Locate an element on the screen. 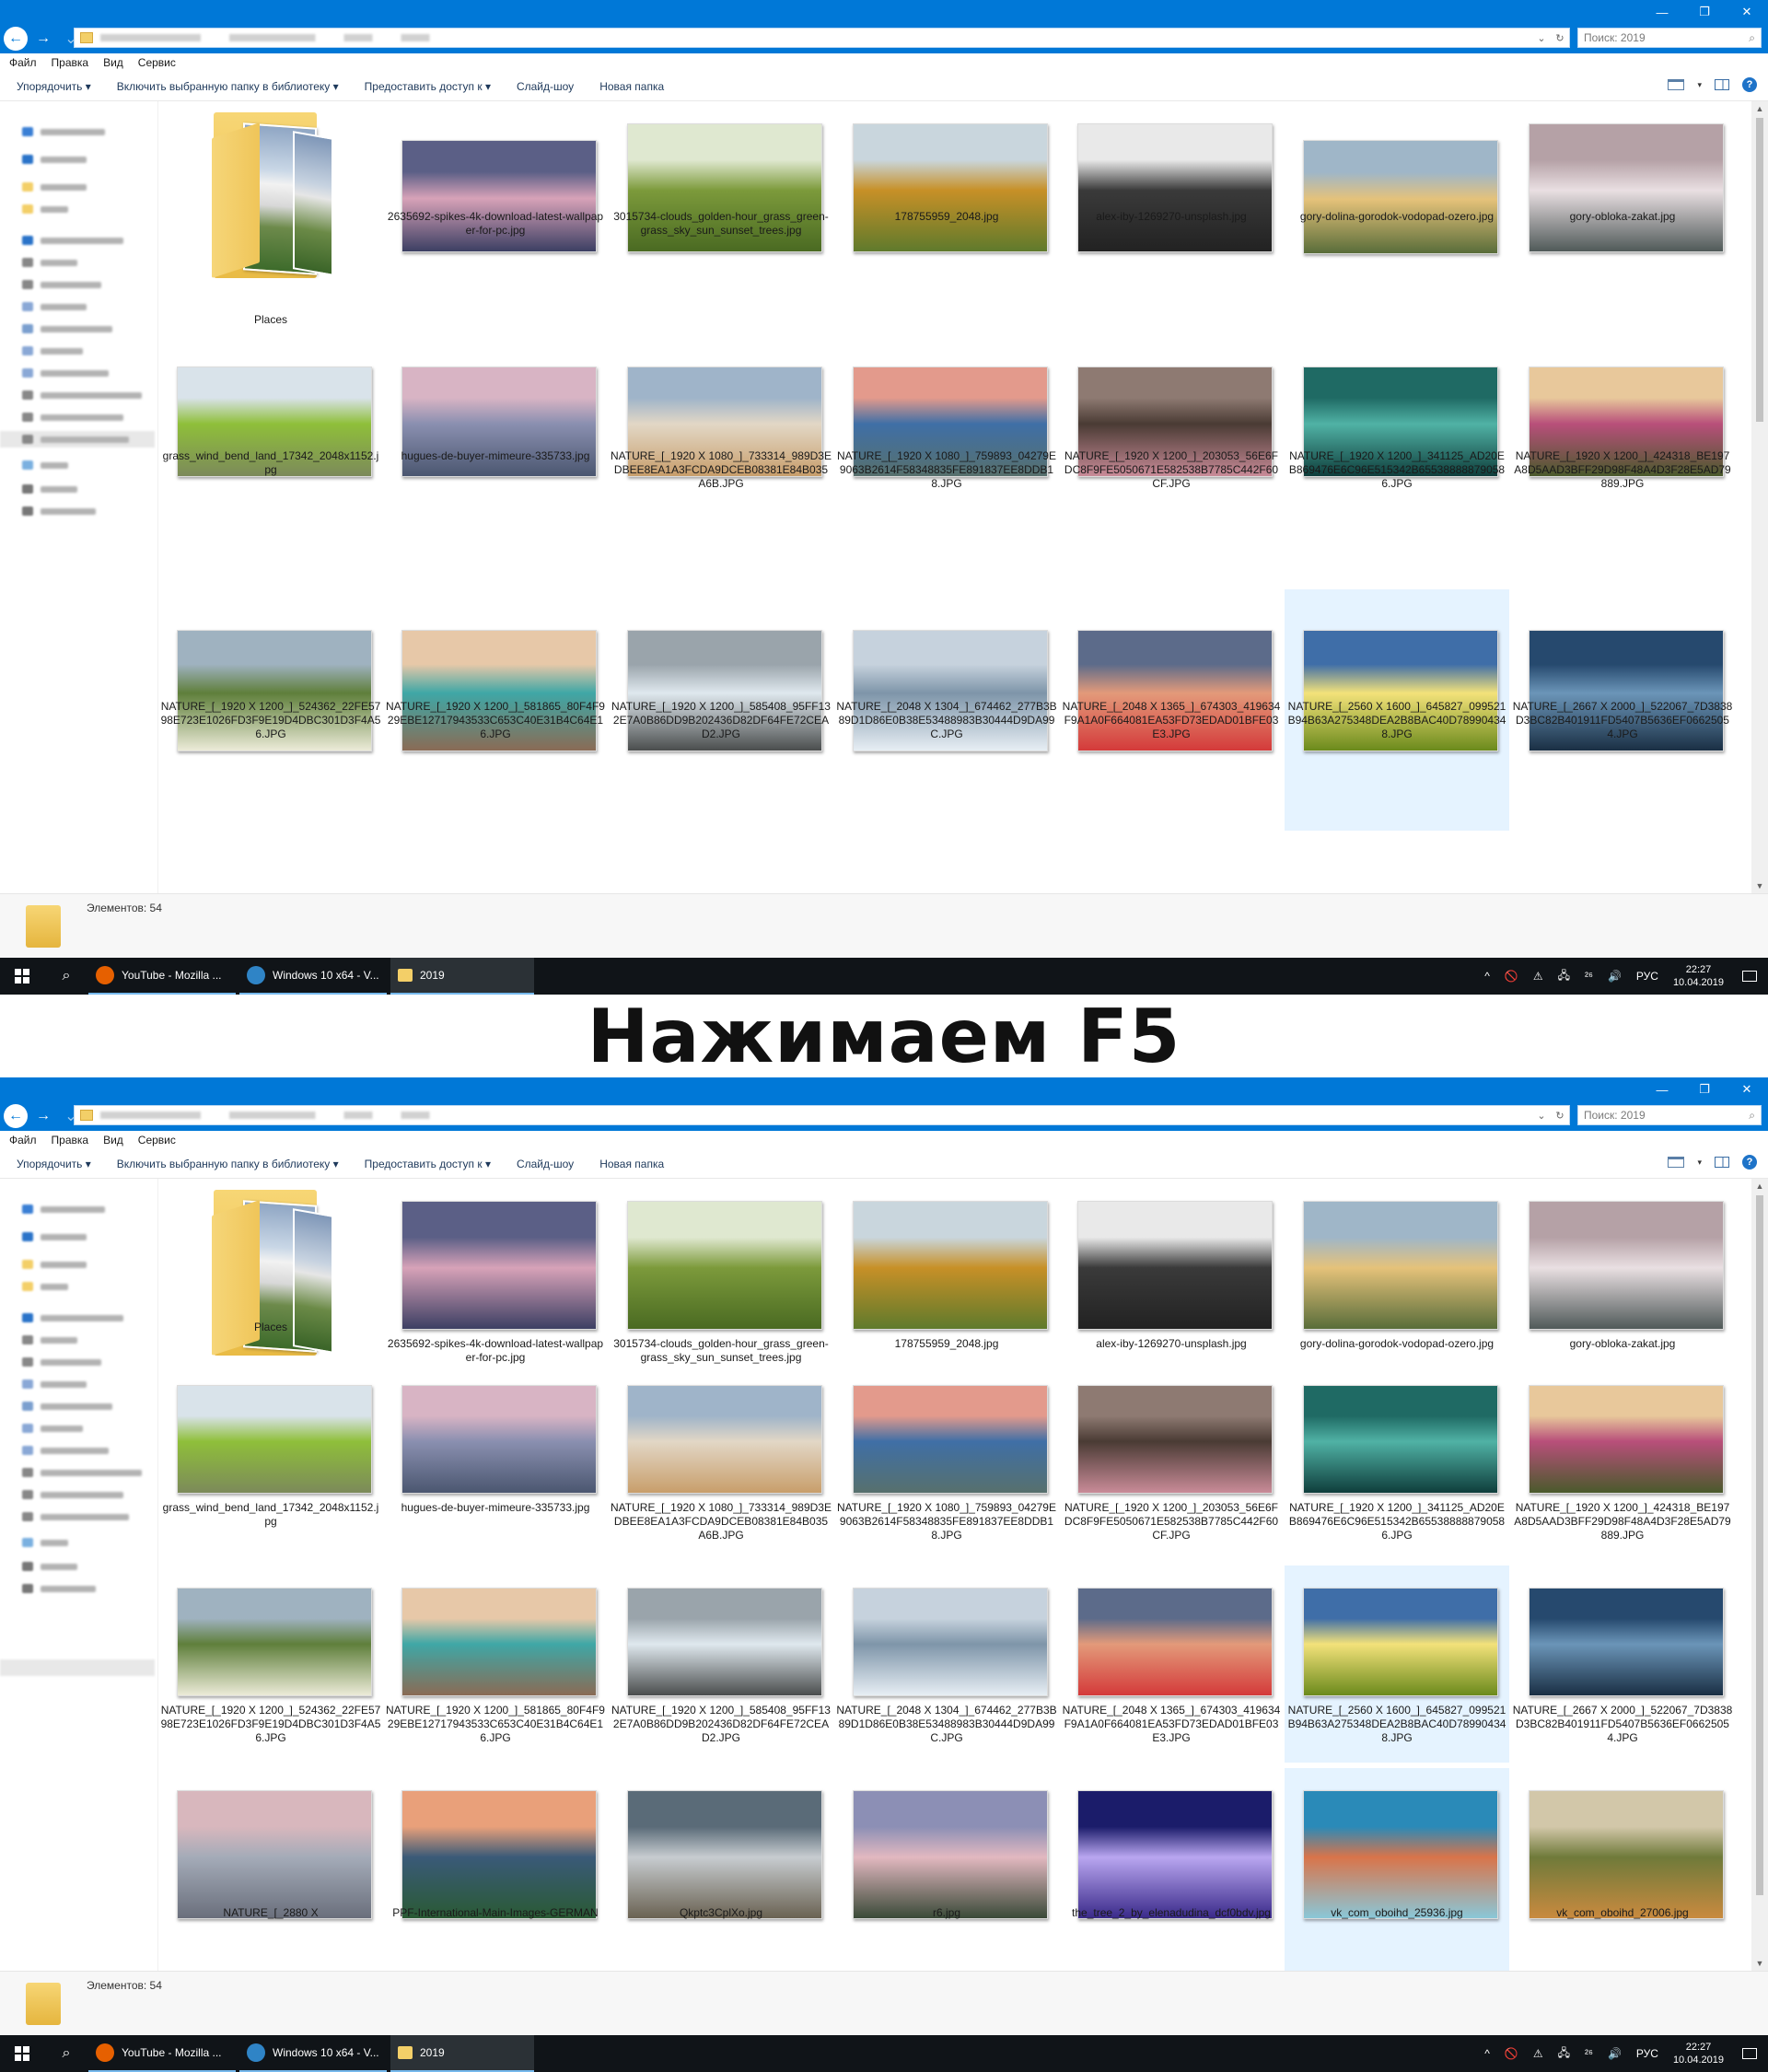  search-icon: ⌕ is located at coordinates (66, 976).